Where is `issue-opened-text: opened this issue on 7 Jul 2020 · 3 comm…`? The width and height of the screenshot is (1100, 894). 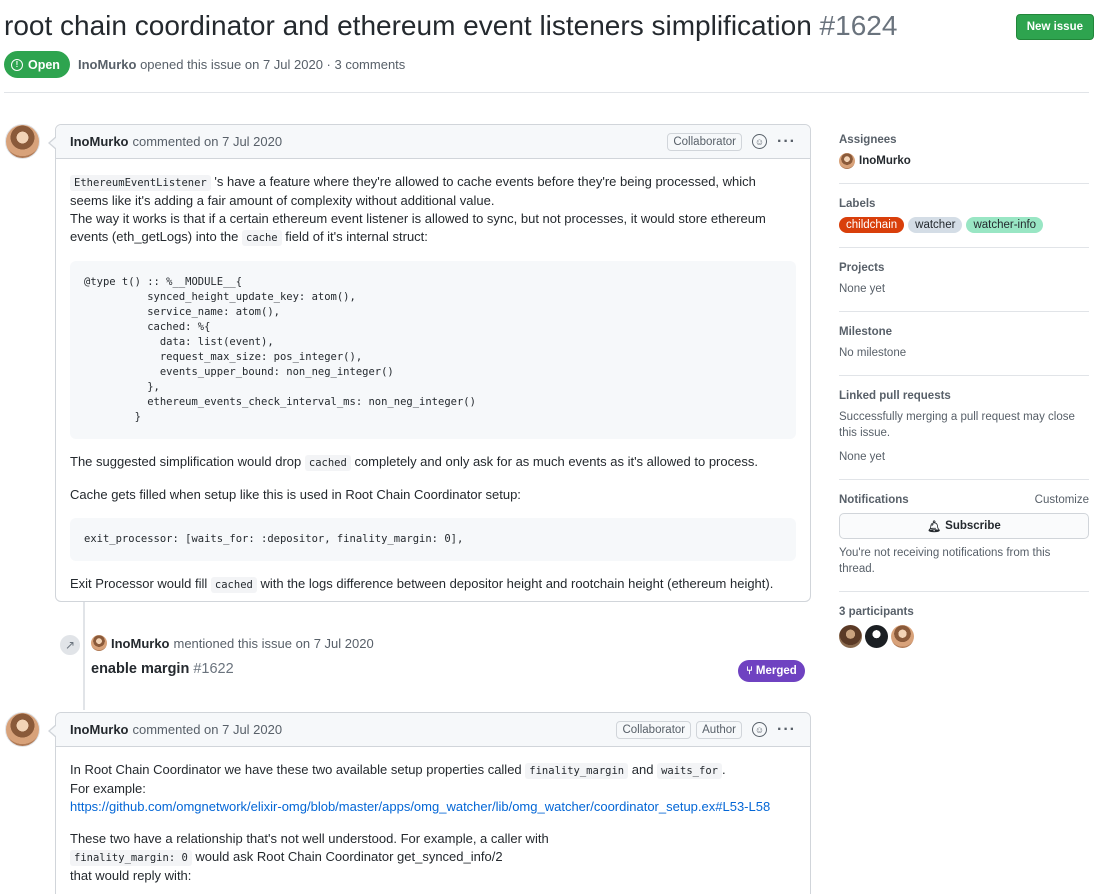
issue-opened-text: opened this issue on 7 Jul 2020 · 3 comm… is located at coordinates (273, 64).